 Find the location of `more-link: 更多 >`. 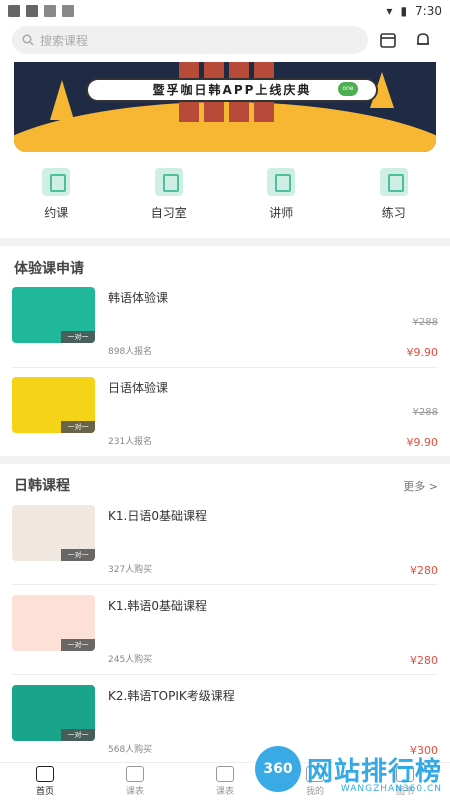

more-link: 更多 > is located at coordinates (420, 486).